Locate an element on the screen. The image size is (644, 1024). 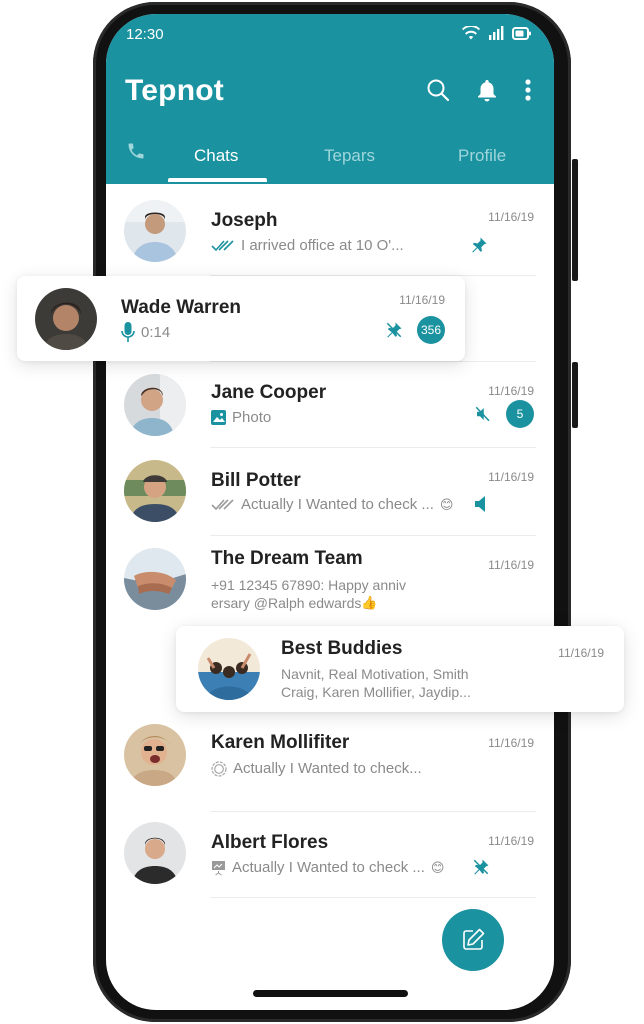
status-icons is located at coordinates (497, 33).